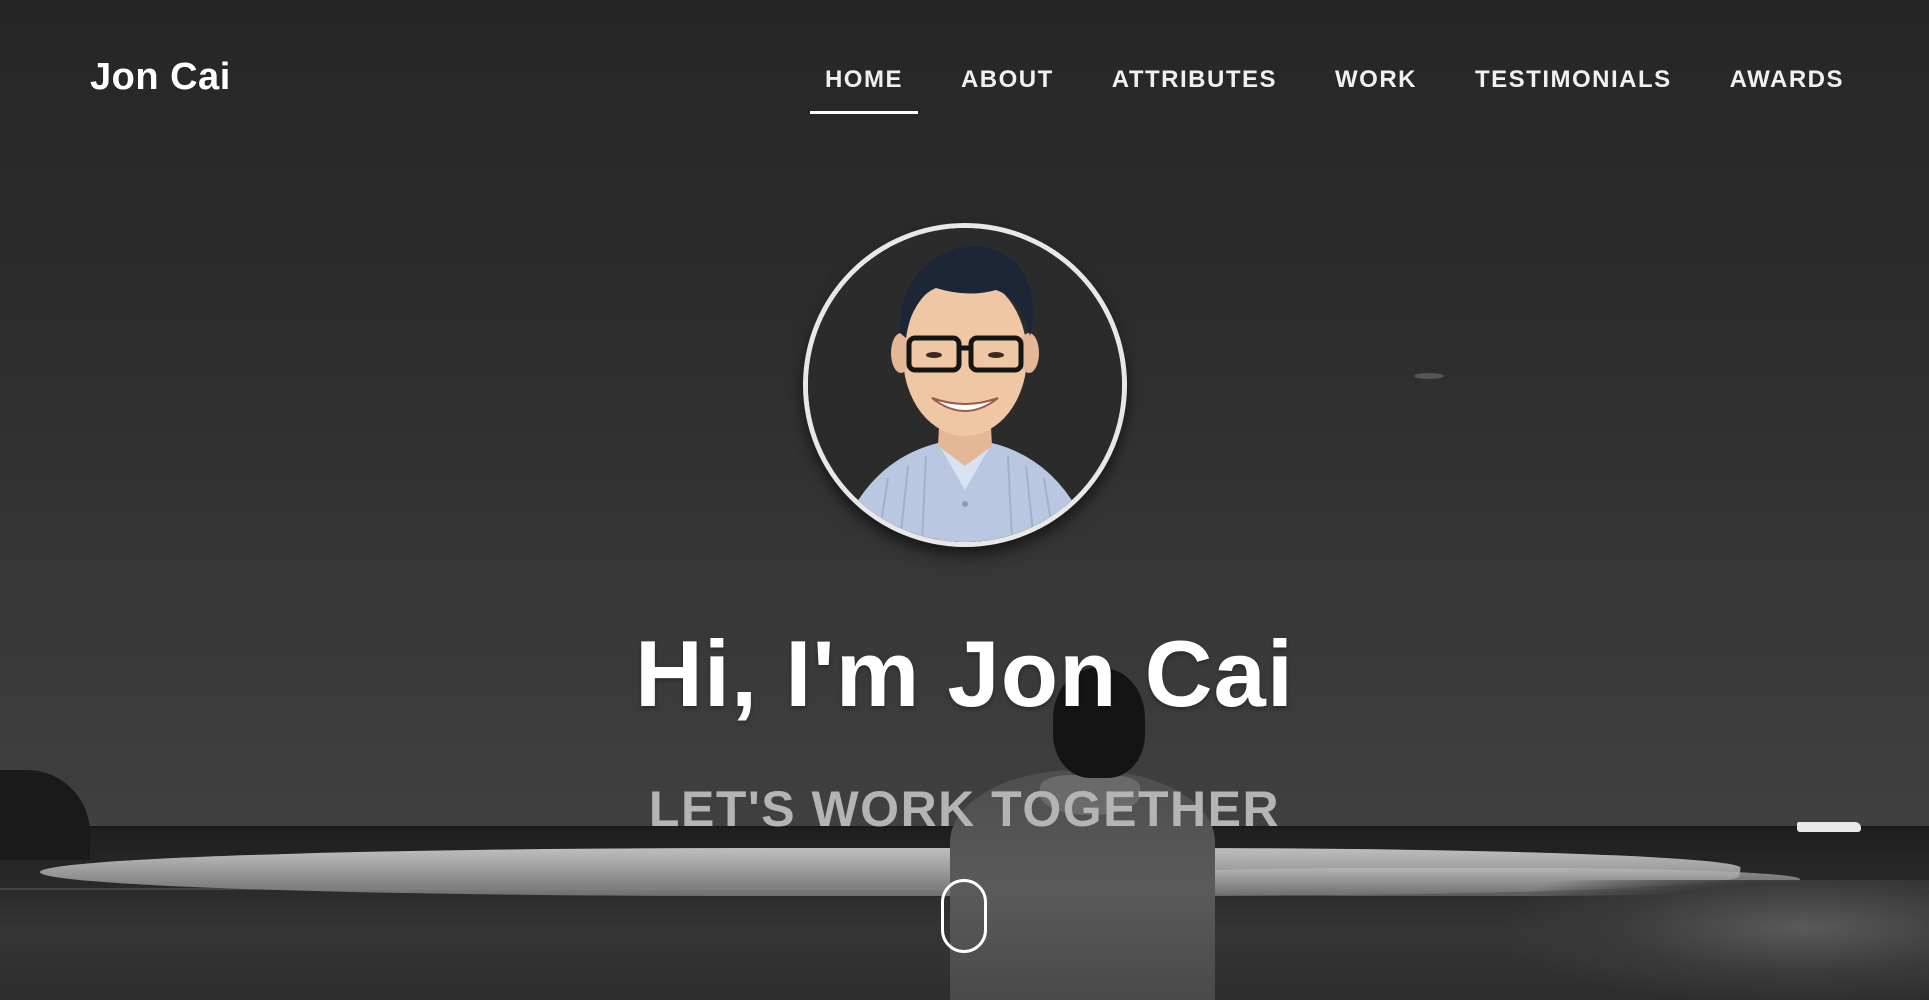  What do you see at coordinates (160, 77) in the screenshot?
I see `site-brand: Jon Cai` at bounding box center [160, 77].